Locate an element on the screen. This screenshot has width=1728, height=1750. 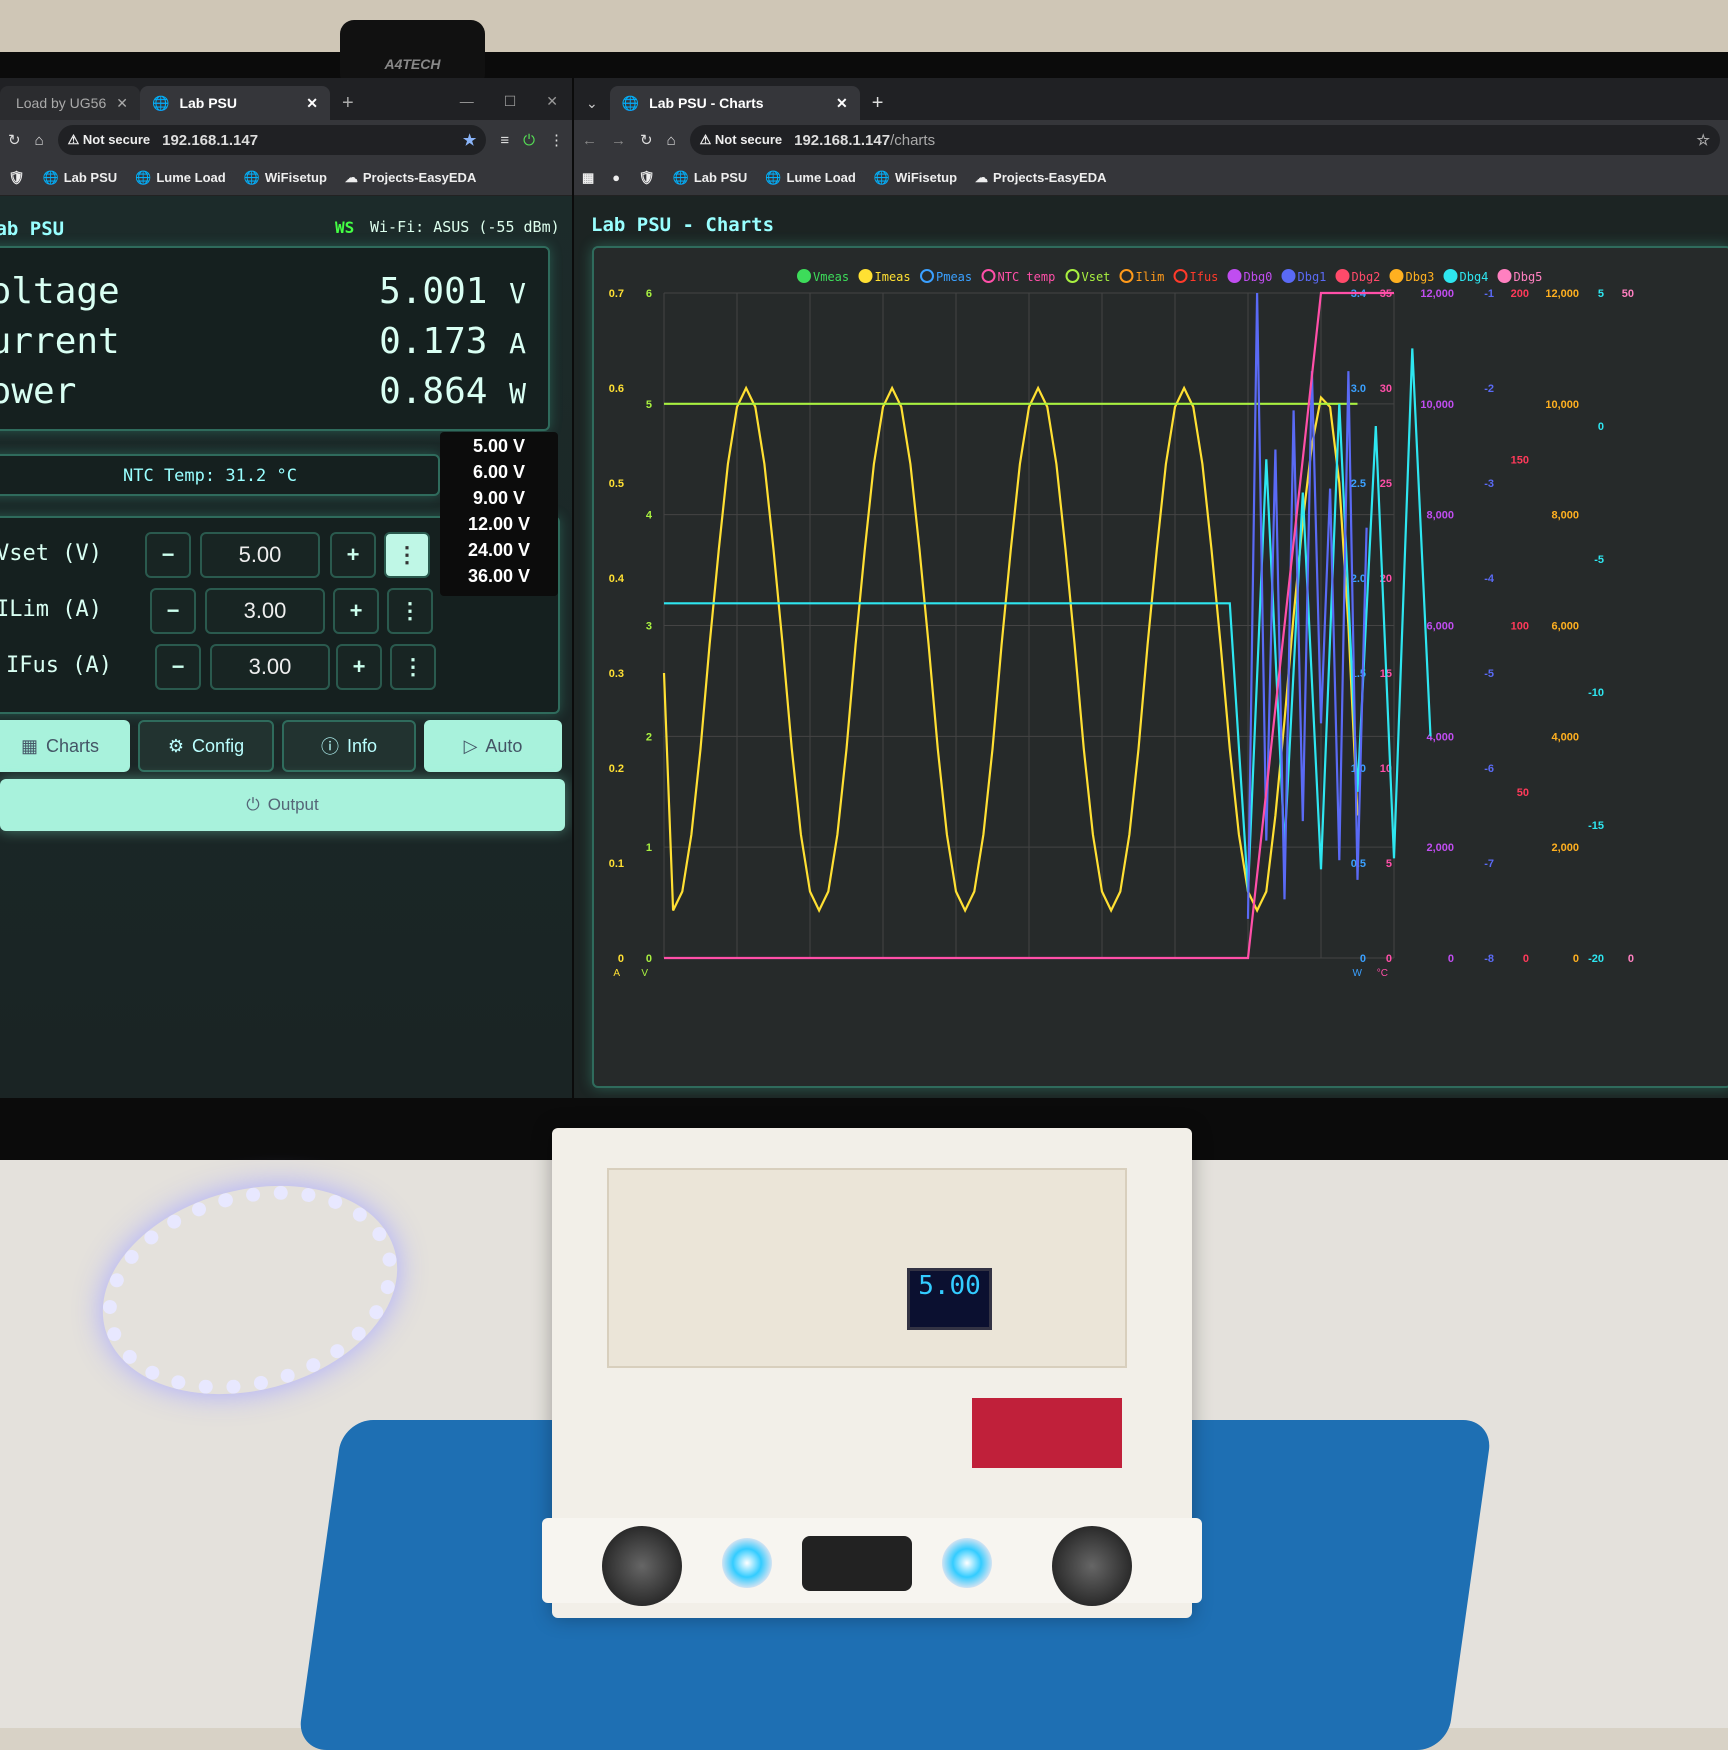
axis-unit-label: W is located at coordinates (1358, 973).